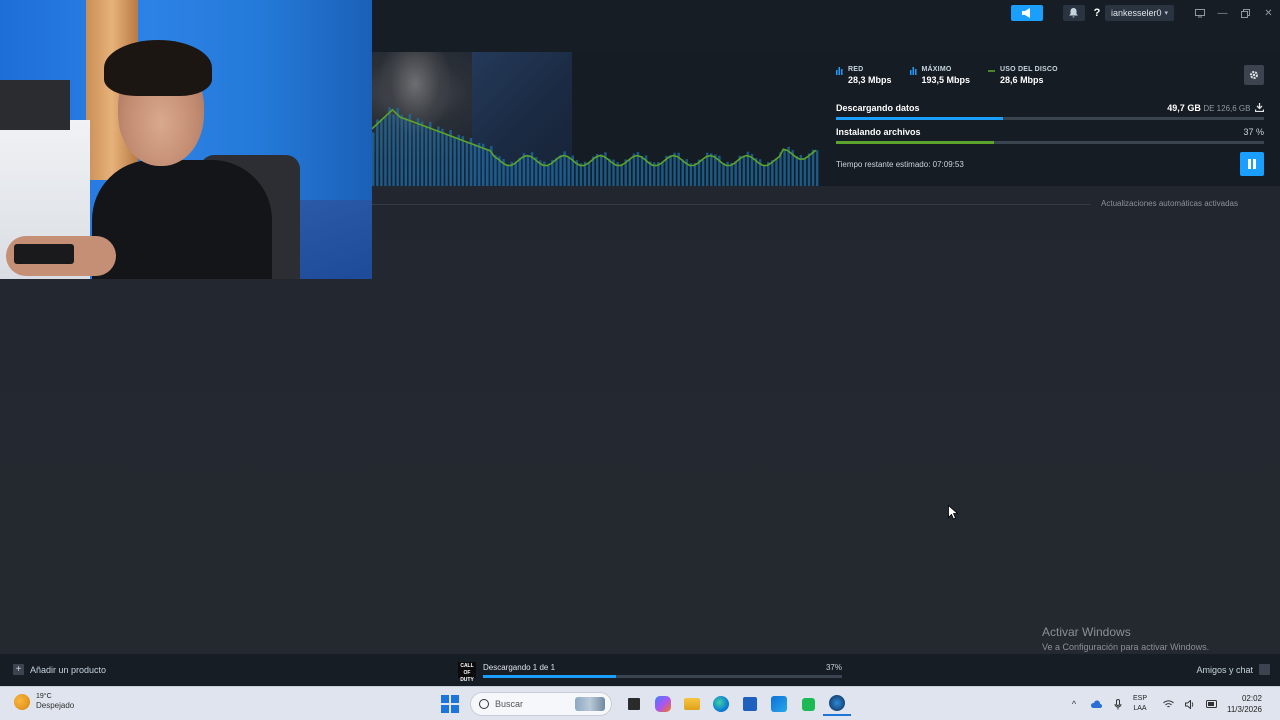 The height and width of the screenshot is (720, 1280). I want to click on start-button, so click(450, 704).